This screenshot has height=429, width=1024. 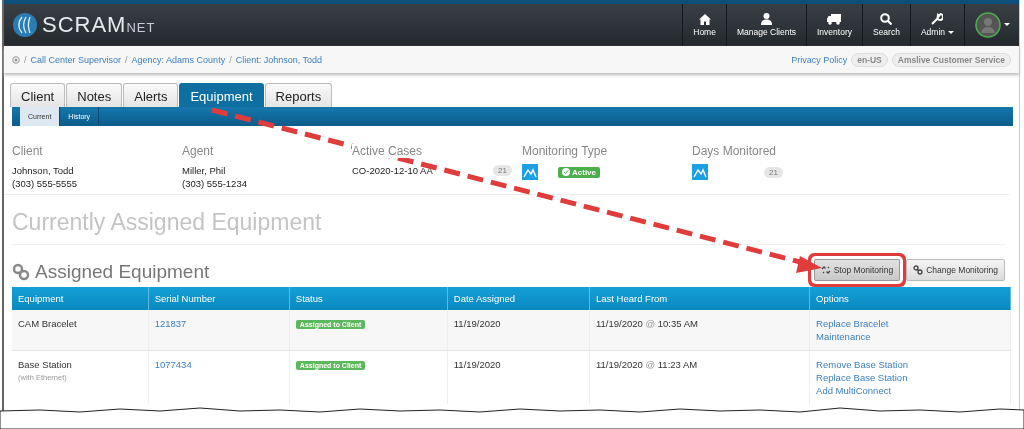 I want to click on field-label: Days Monitored, so click(x=735, y=151).